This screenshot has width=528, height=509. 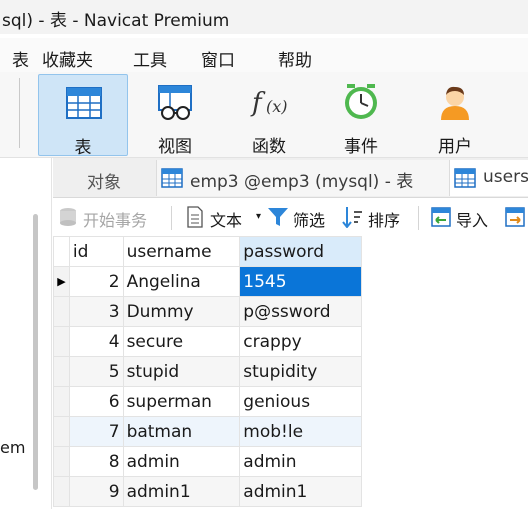 I want to click on table-row: 6 superman genious, so click(x=207, y=401).